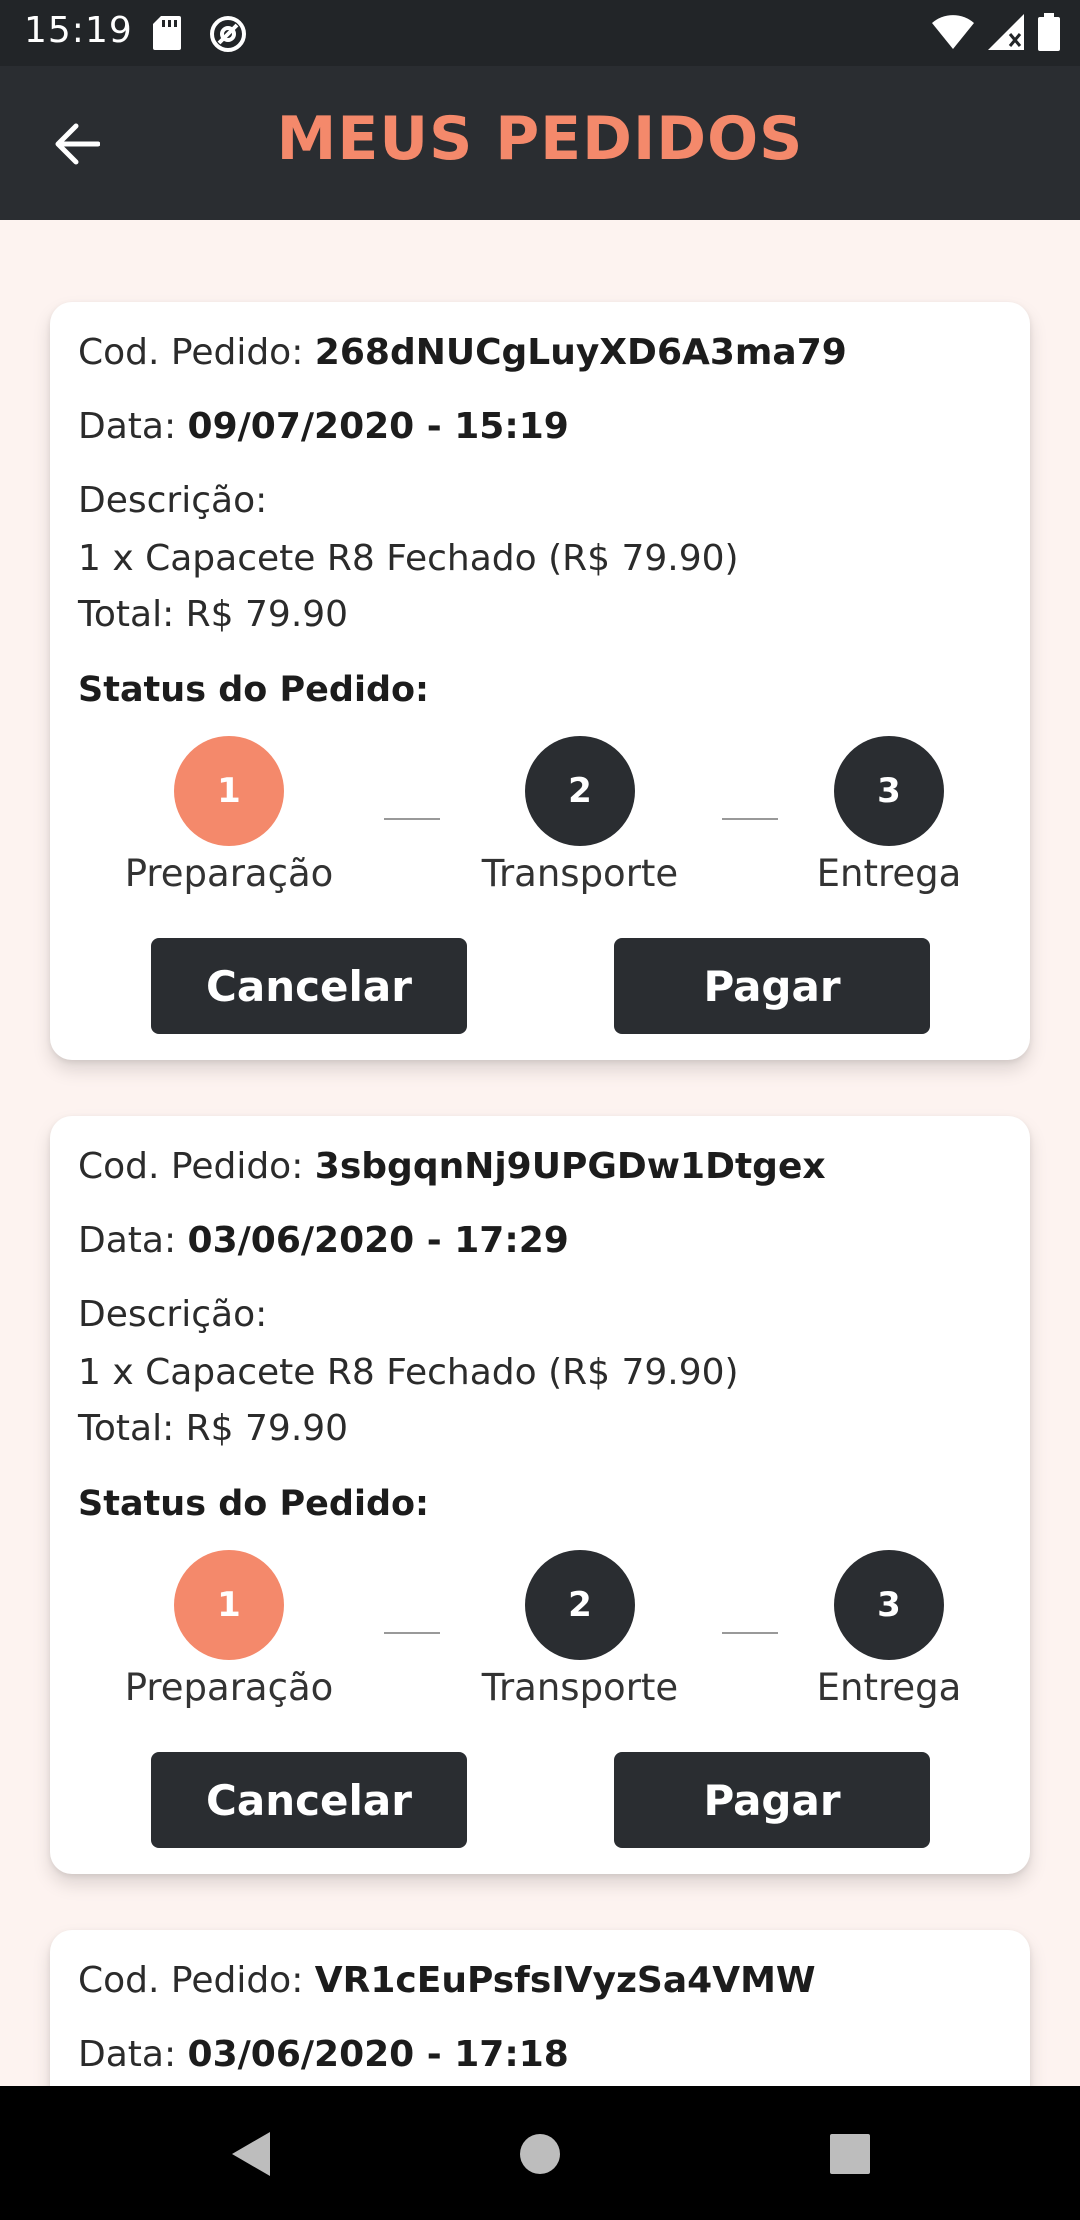 The image size is (1080, 2220). Describe the element at coordinates (953, 32) in the screenshot. I see `wifi-icon` at that location.